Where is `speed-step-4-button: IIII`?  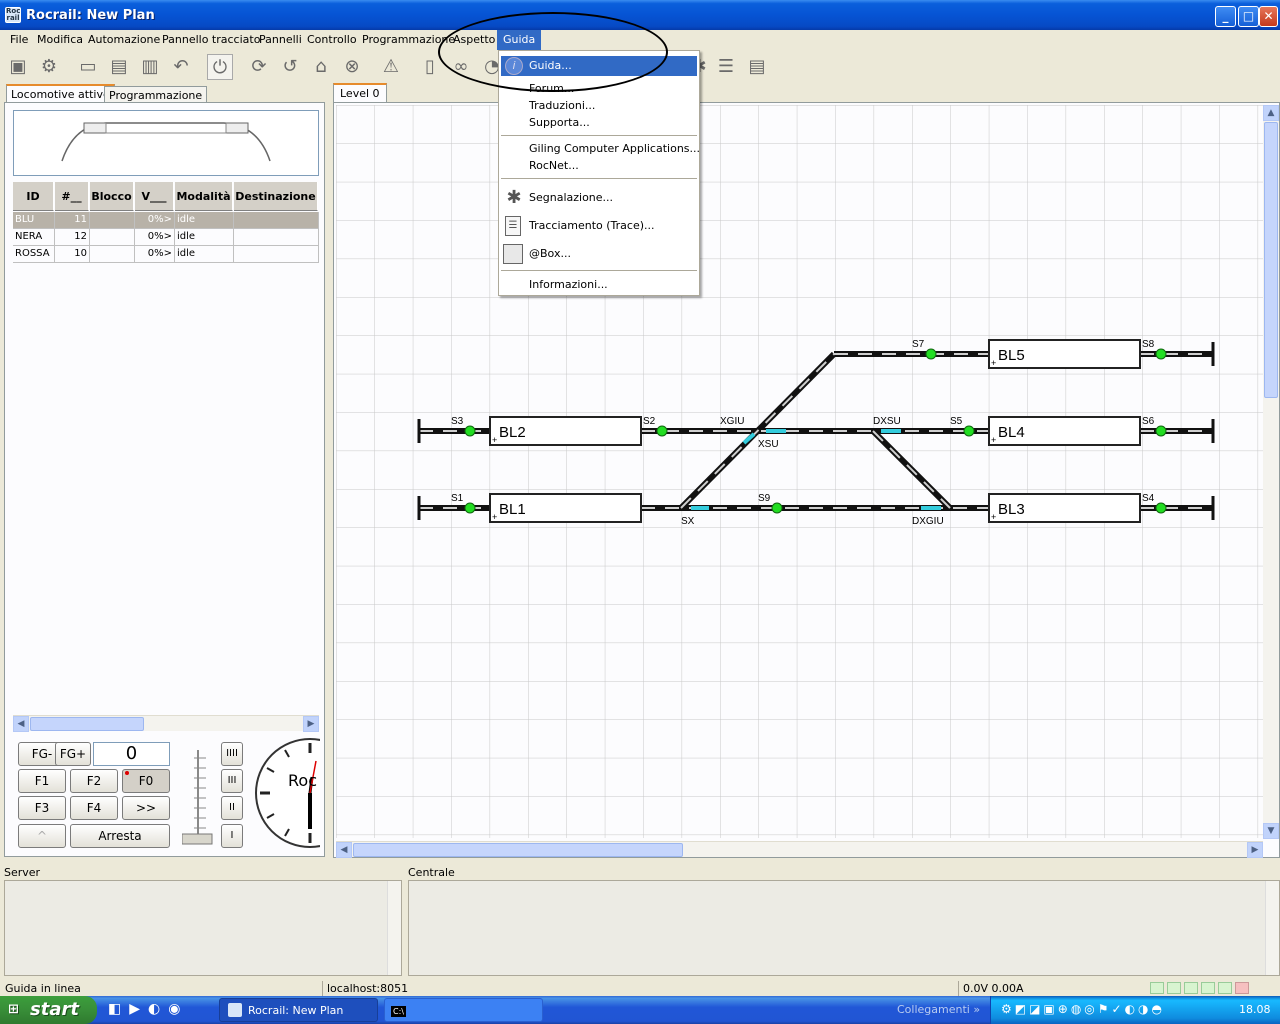 speed-step-4-button: IIII is located at coordinates (232, 754).